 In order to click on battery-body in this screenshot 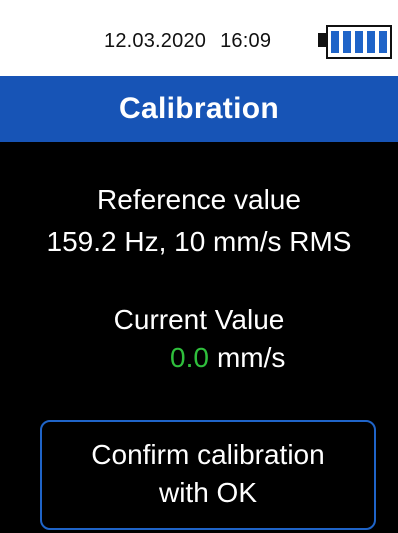, I will do `click(359, 42)`.